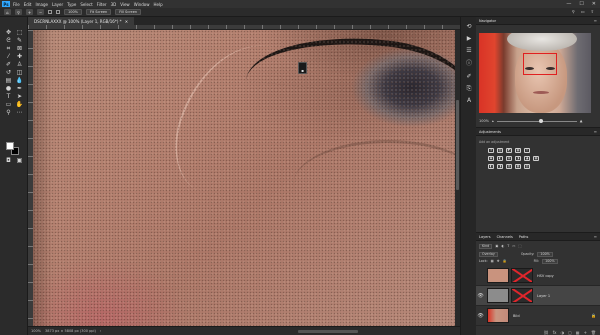 This screenshot has width=600, height=335. I want to click on zoom-tool-preset-icon: ⚲, so click(18, 12).